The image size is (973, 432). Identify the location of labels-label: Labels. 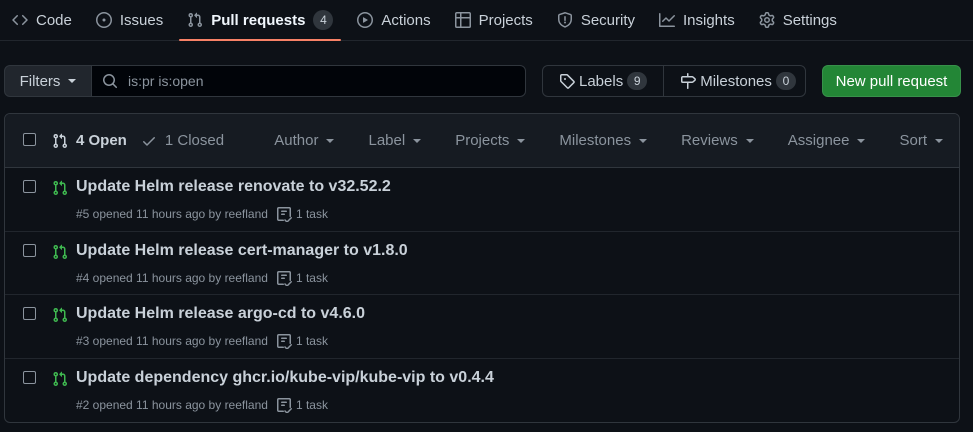
(601, 81).